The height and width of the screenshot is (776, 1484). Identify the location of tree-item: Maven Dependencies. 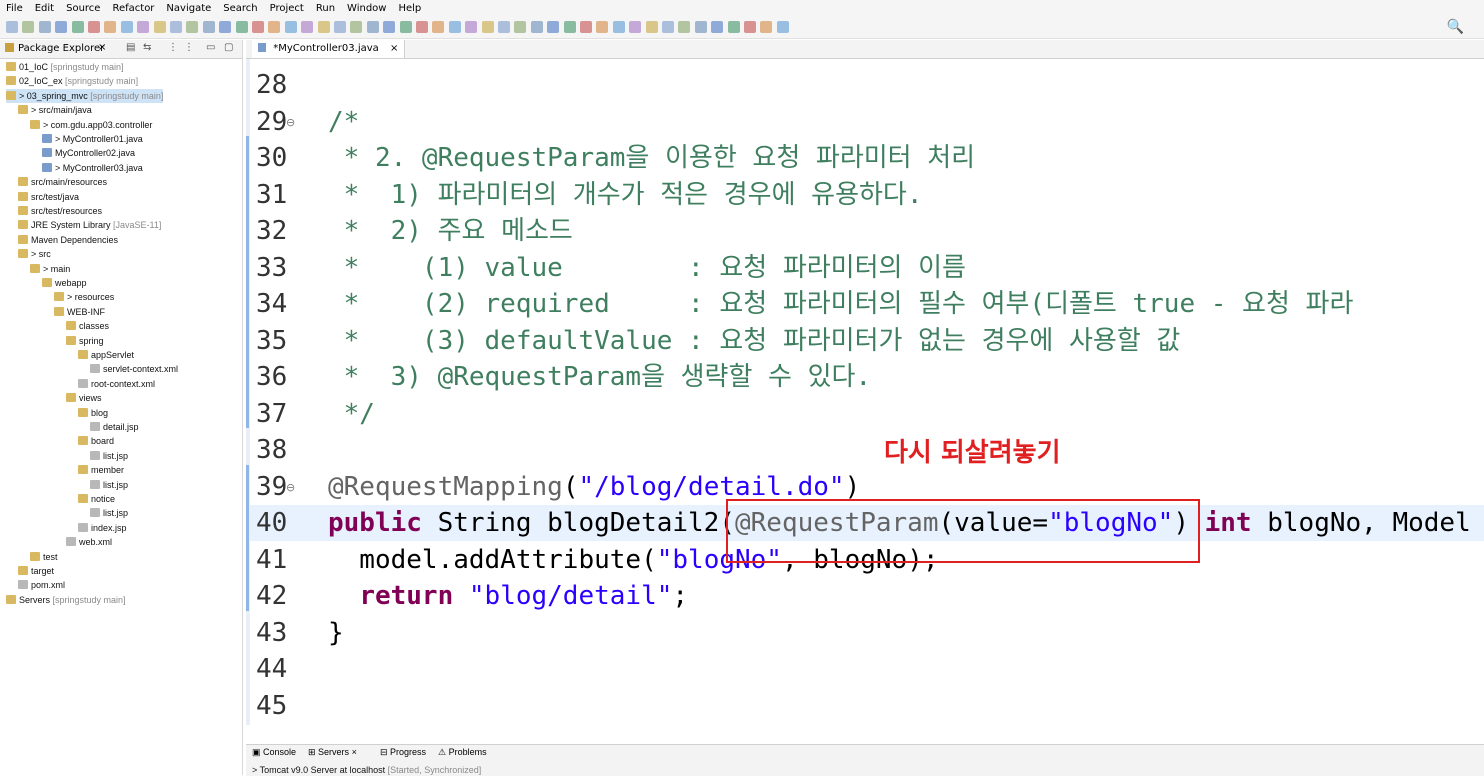
(68, 240).